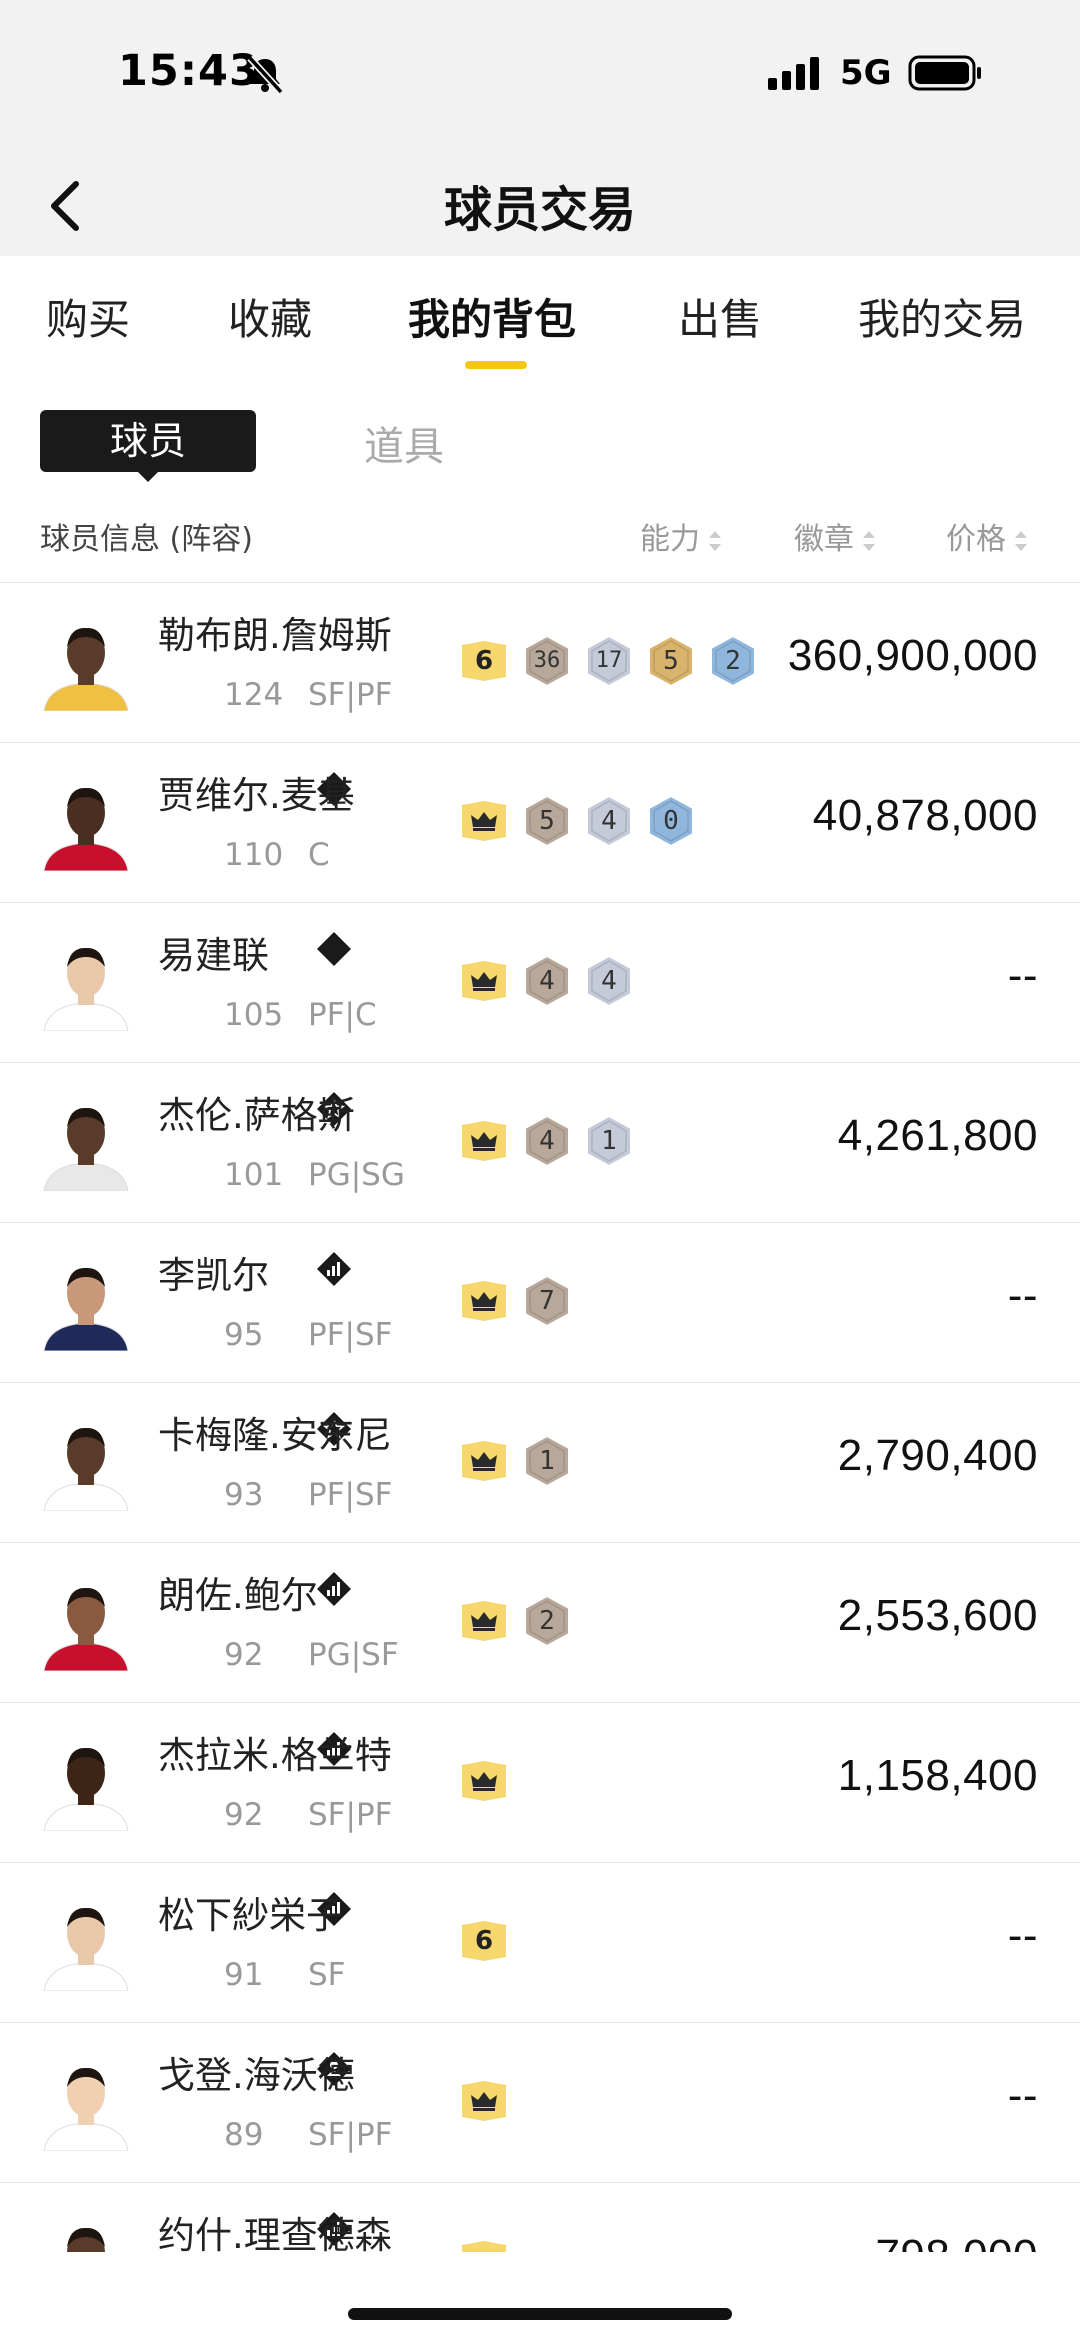 This screenshot has height=2341, width=1080. I want to click on badge-count-hex: 0, so click(671, 821).